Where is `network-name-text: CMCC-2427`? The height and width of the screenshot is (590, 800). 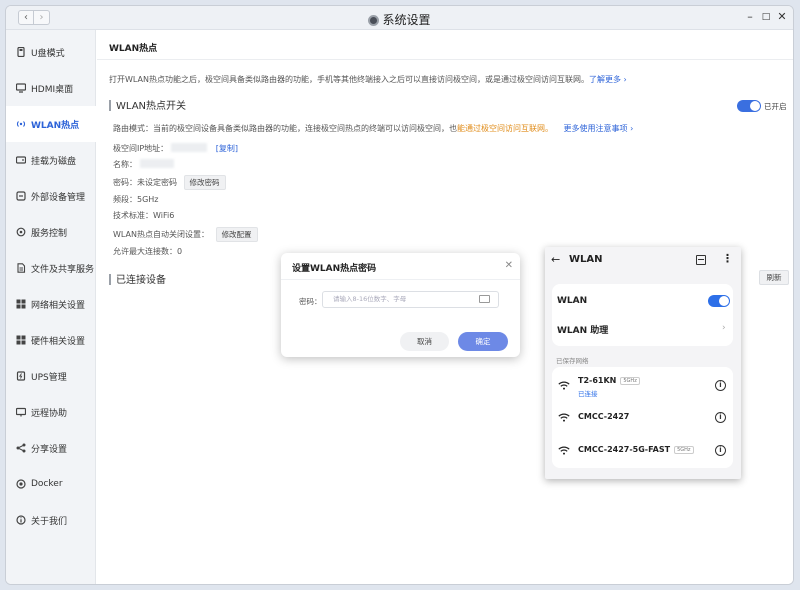 network-name-text: CMCC-2427 is located at coordinates (604, 416).